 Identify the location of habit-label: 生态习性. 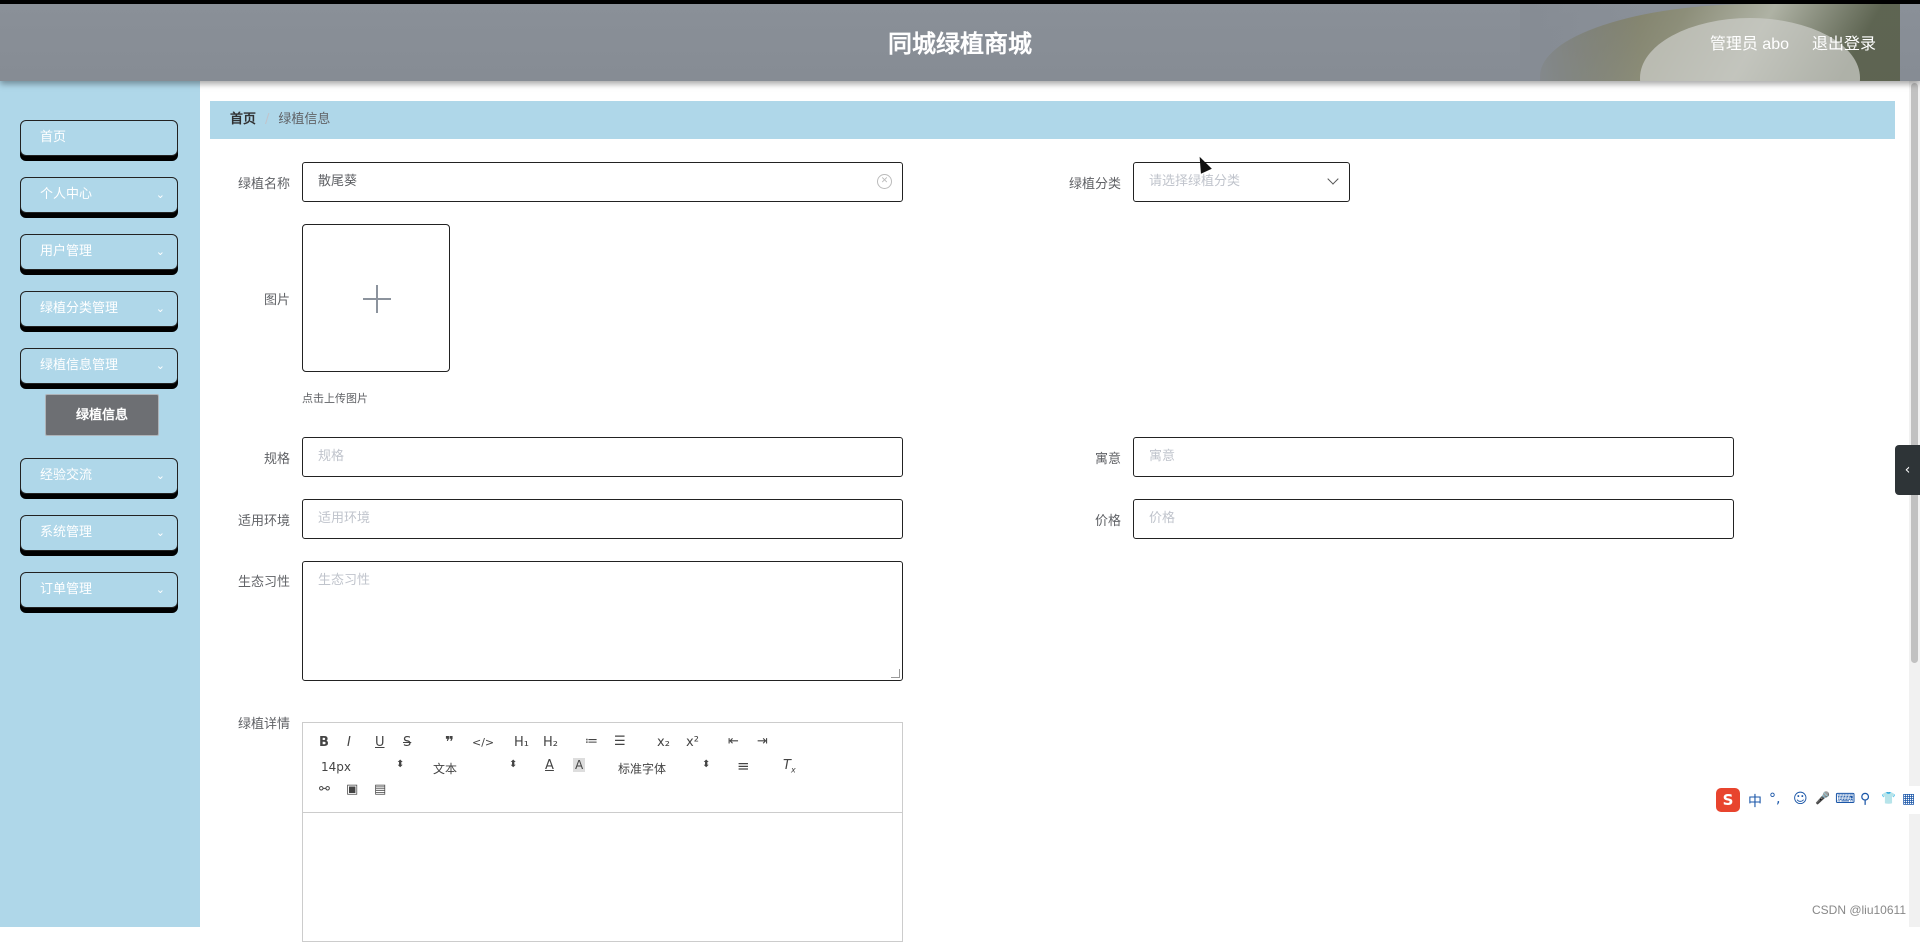
(263, 582).